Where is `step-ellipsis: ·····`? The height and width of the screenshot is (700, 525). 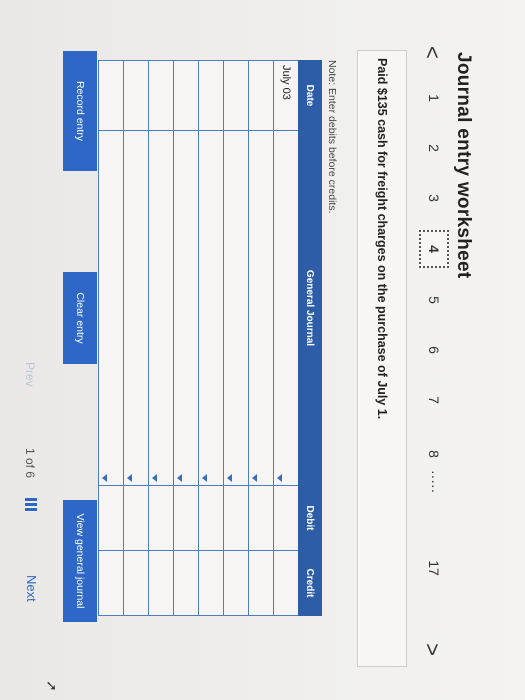 step-ellipsis: ····· is located at coordinates (434, 482).